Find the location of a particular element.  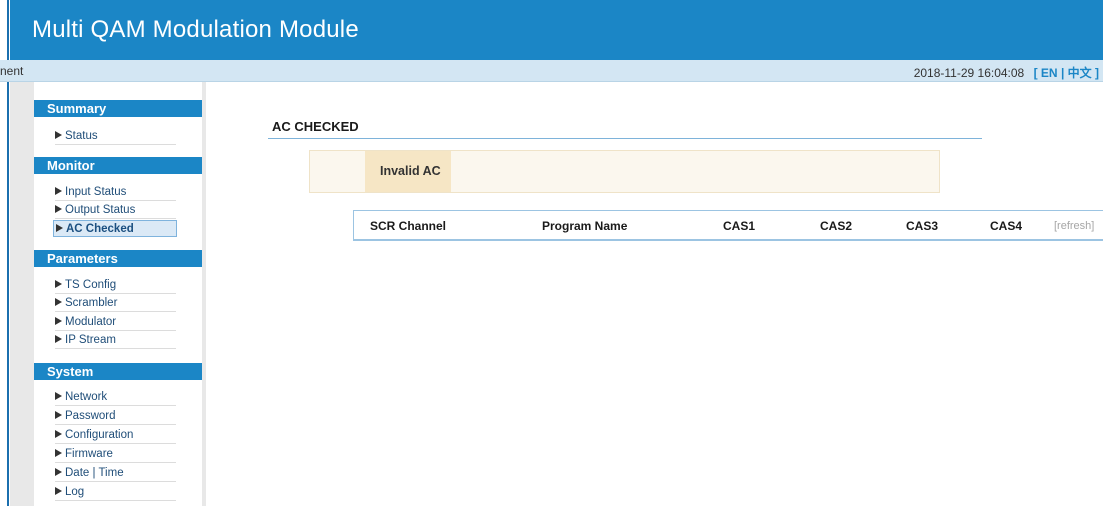

sidebar-item-label: Firmware is located at coordinates (89, 454).